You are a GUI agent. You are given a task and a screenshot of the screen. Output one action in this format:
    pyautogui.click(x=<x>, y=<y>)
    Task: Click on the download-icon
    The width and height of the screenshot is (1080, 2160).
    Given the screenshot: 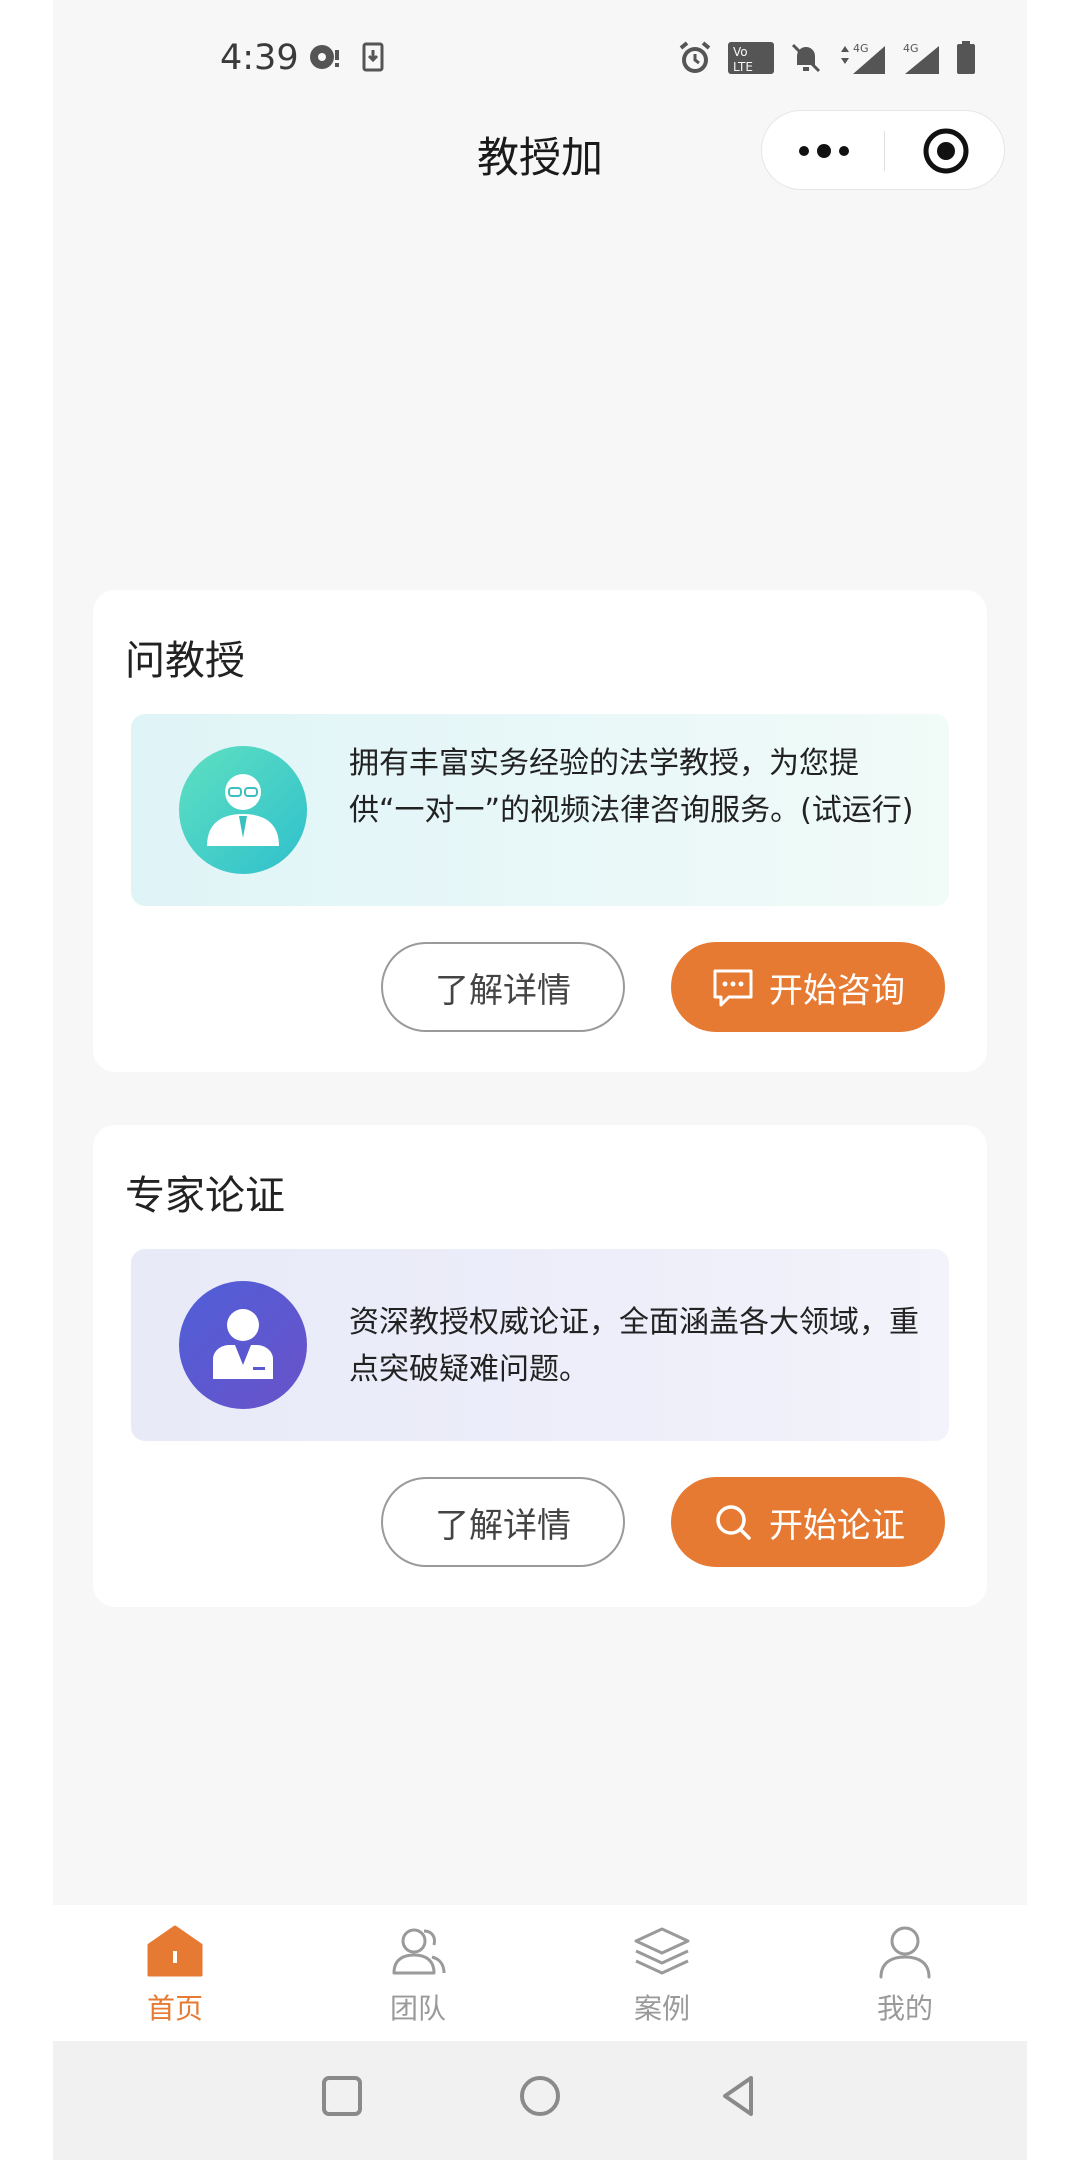 What is the action you would take?
    pyautogui.click(x=373, y=57)
    